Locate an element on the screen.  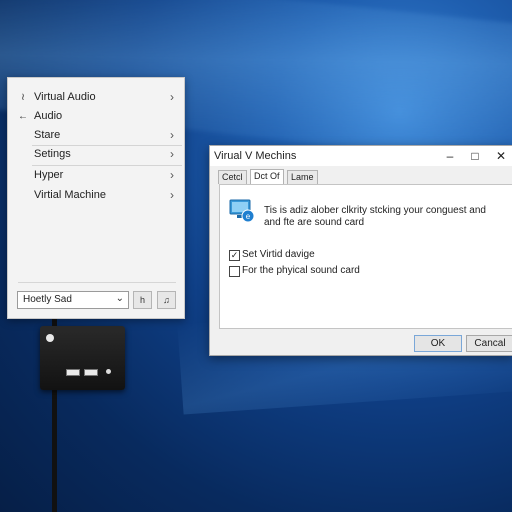
tab-cetcl: Cetcl is located at coordinates (232, 177).